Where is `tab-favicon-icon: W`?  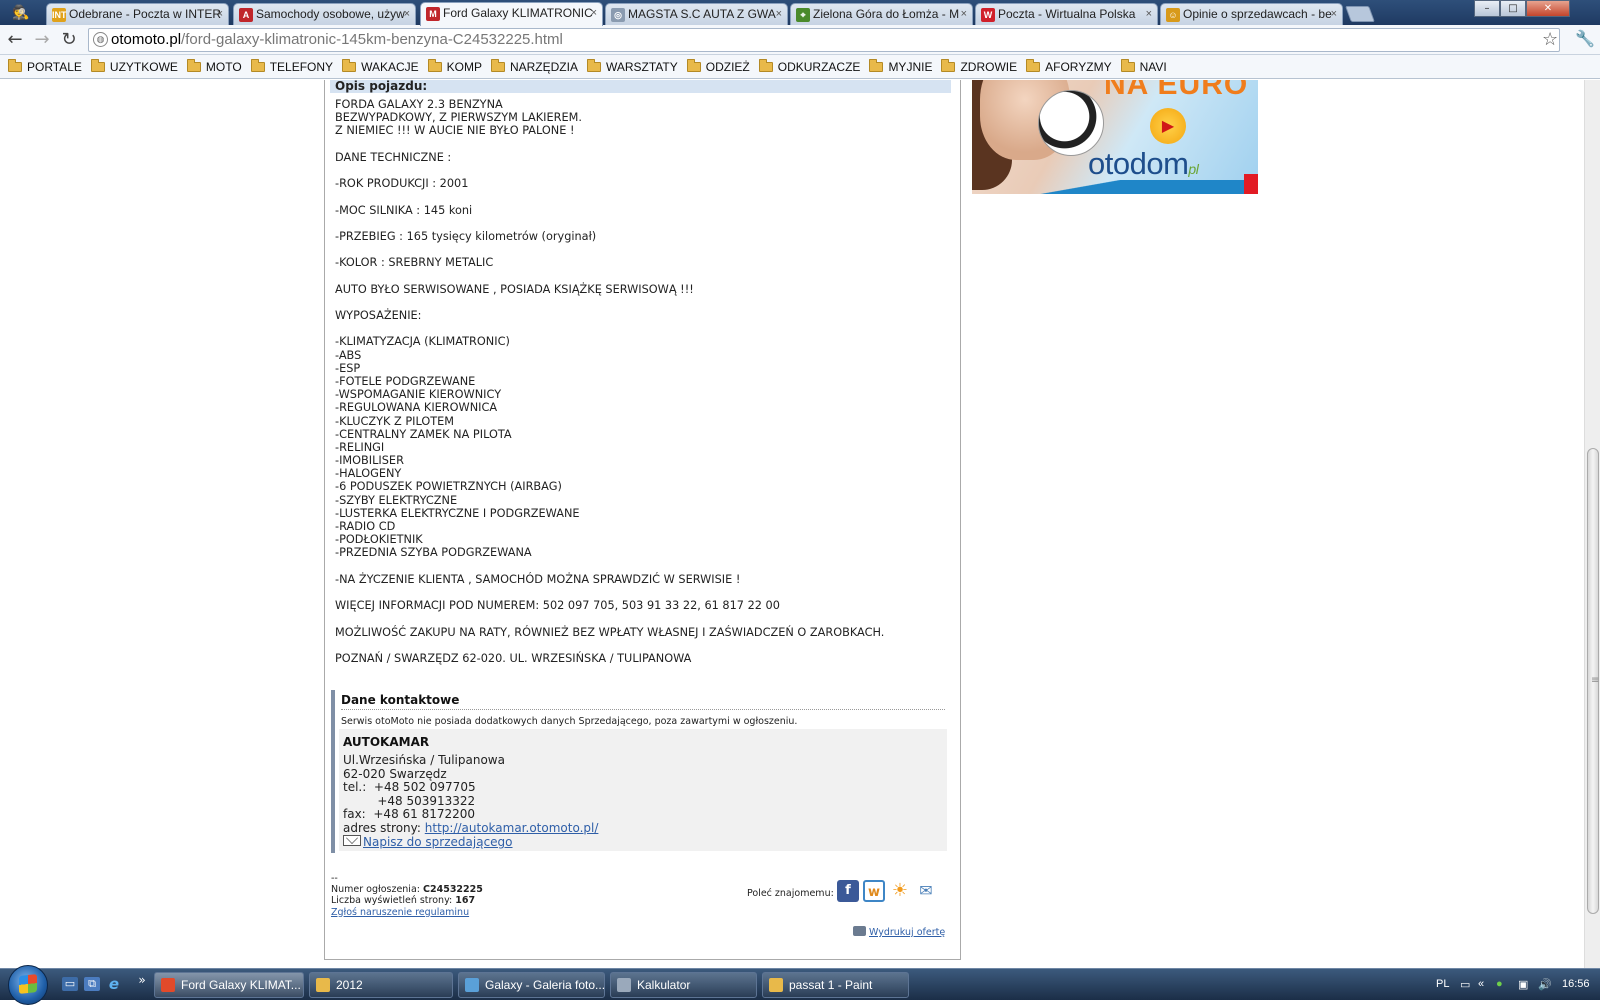 tab-favicon-icon: W is located at coordinates (988, 15).